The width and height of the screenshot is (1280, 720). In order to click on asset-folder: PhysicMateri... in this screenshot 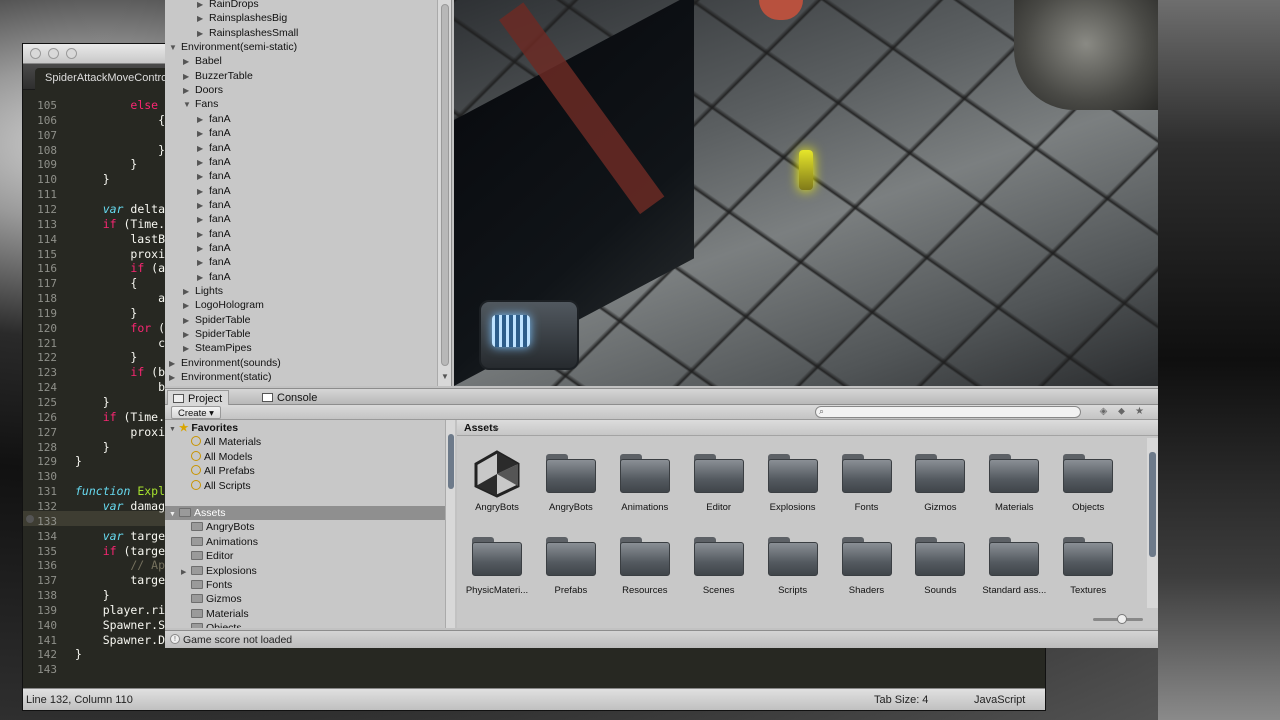, I will do `click(497, 568)`.